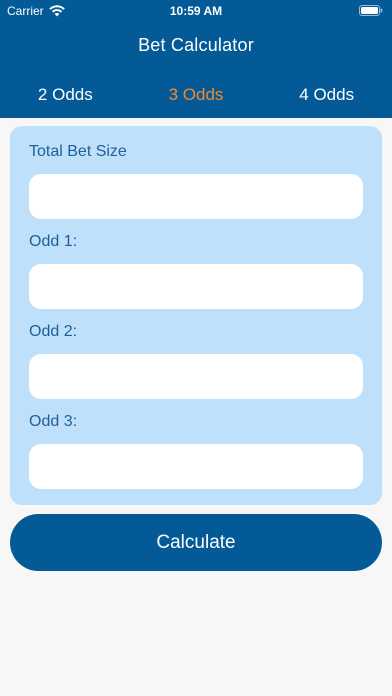 The width and height of the screenshot is (392, 696). I want to click on tab-4-odds: 4 Odds, so click(326, 95).